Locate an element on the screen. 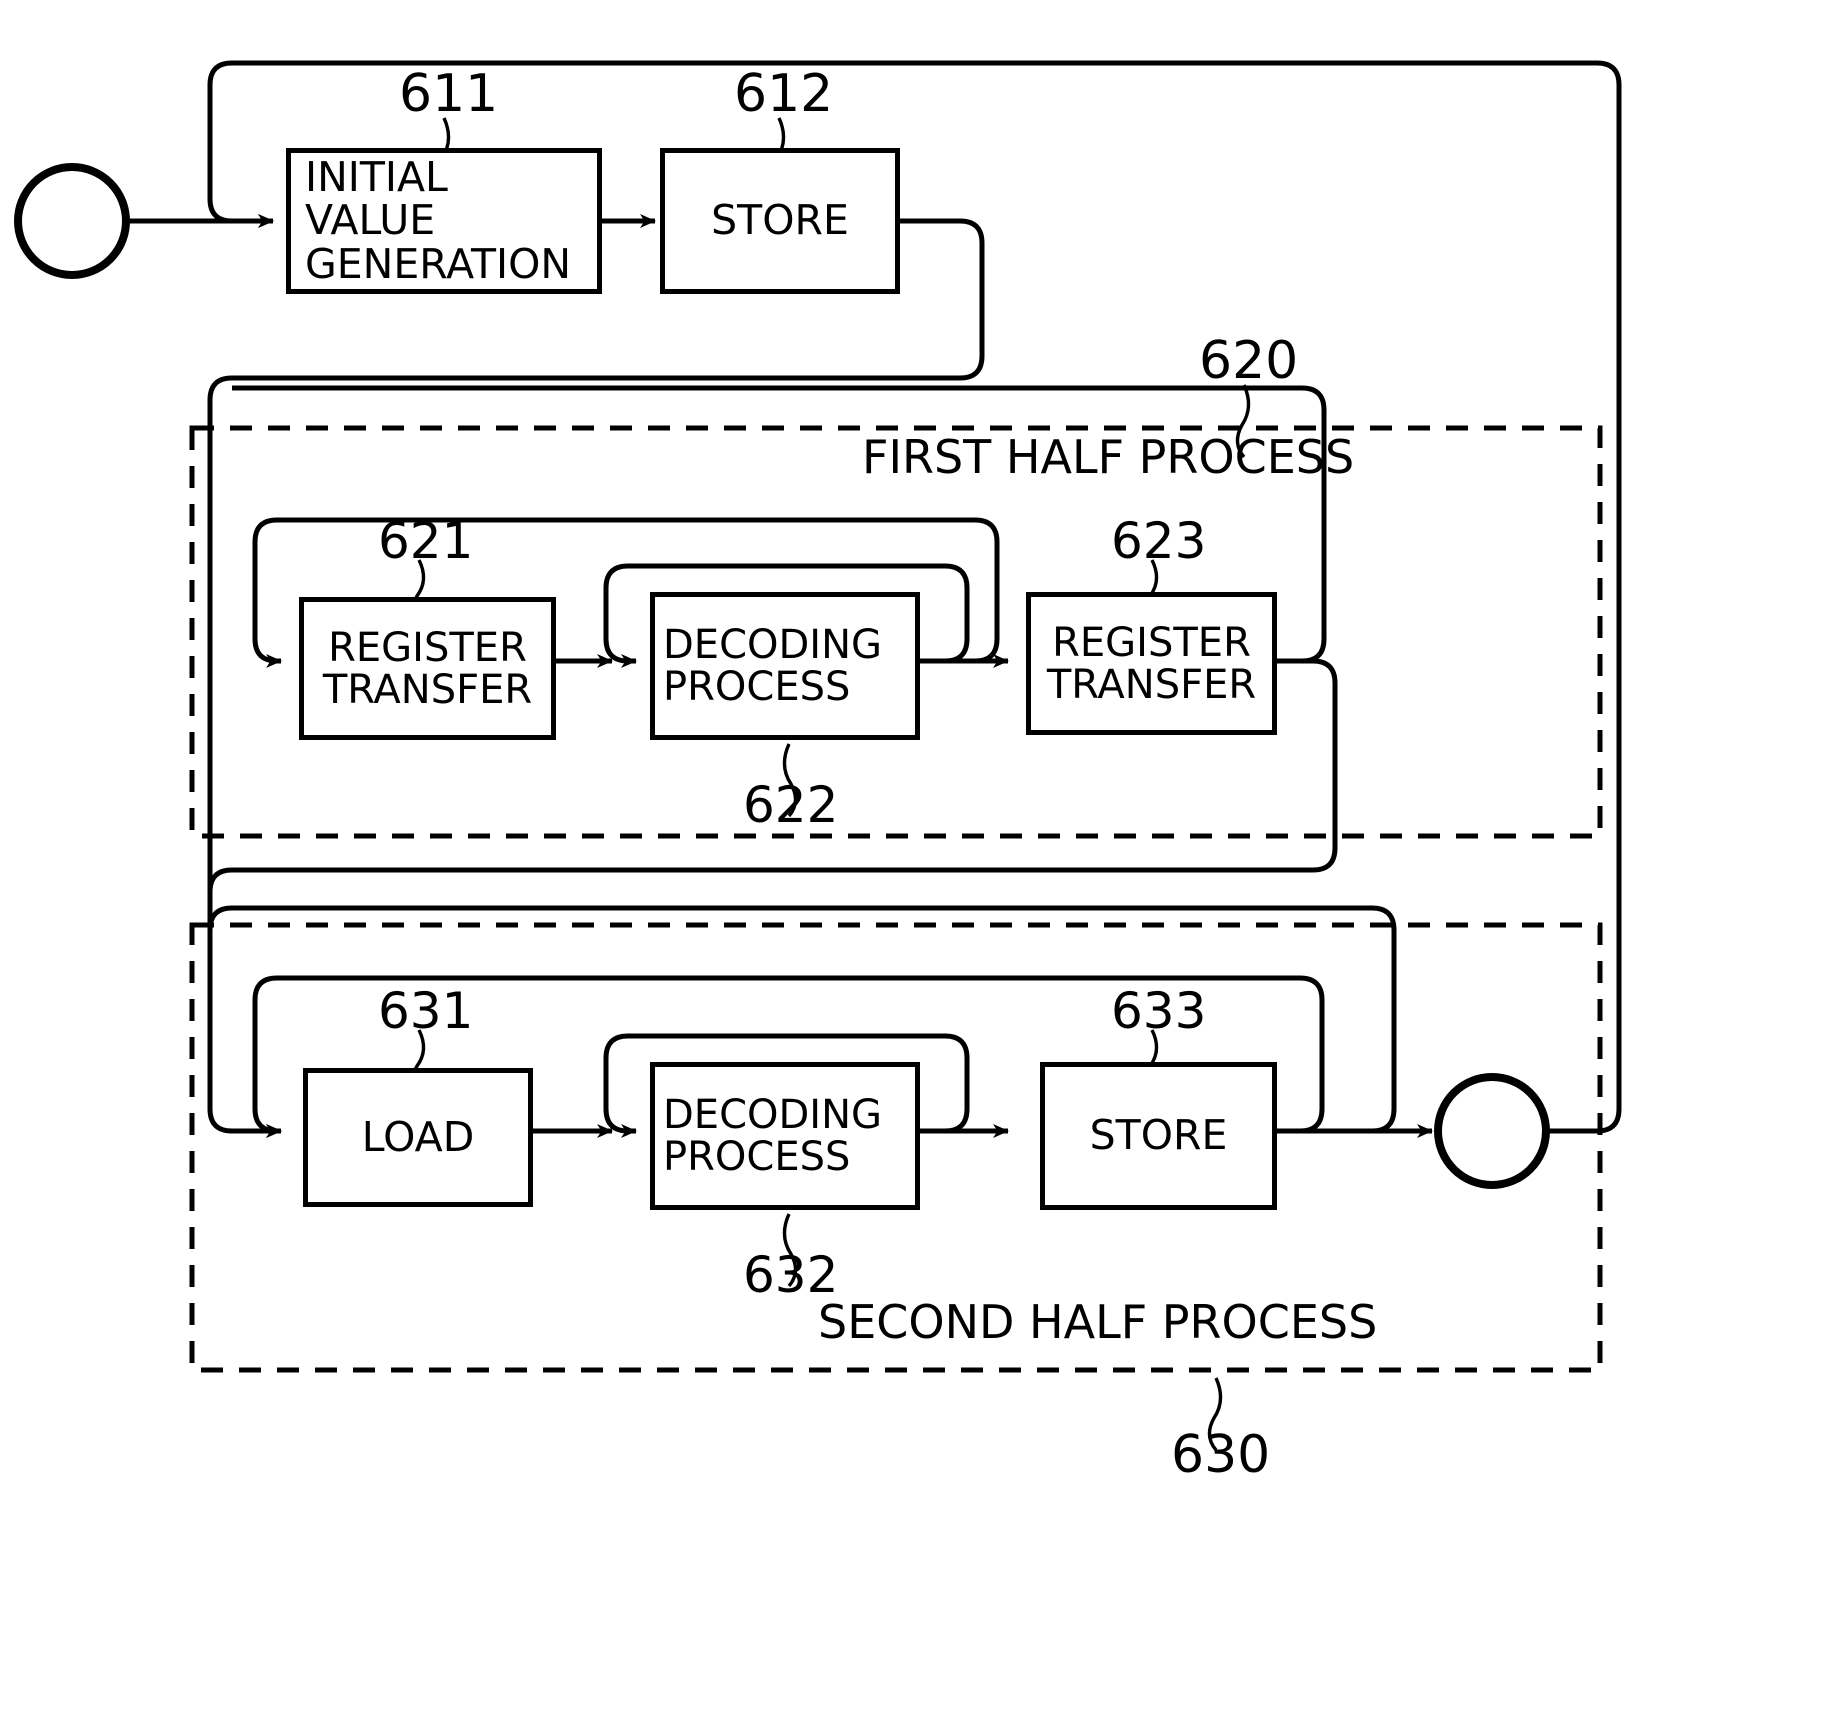 The width and height of the screenshot is (1839, 1722). ref-number-621: 621 is located at coordinates (426, 541).